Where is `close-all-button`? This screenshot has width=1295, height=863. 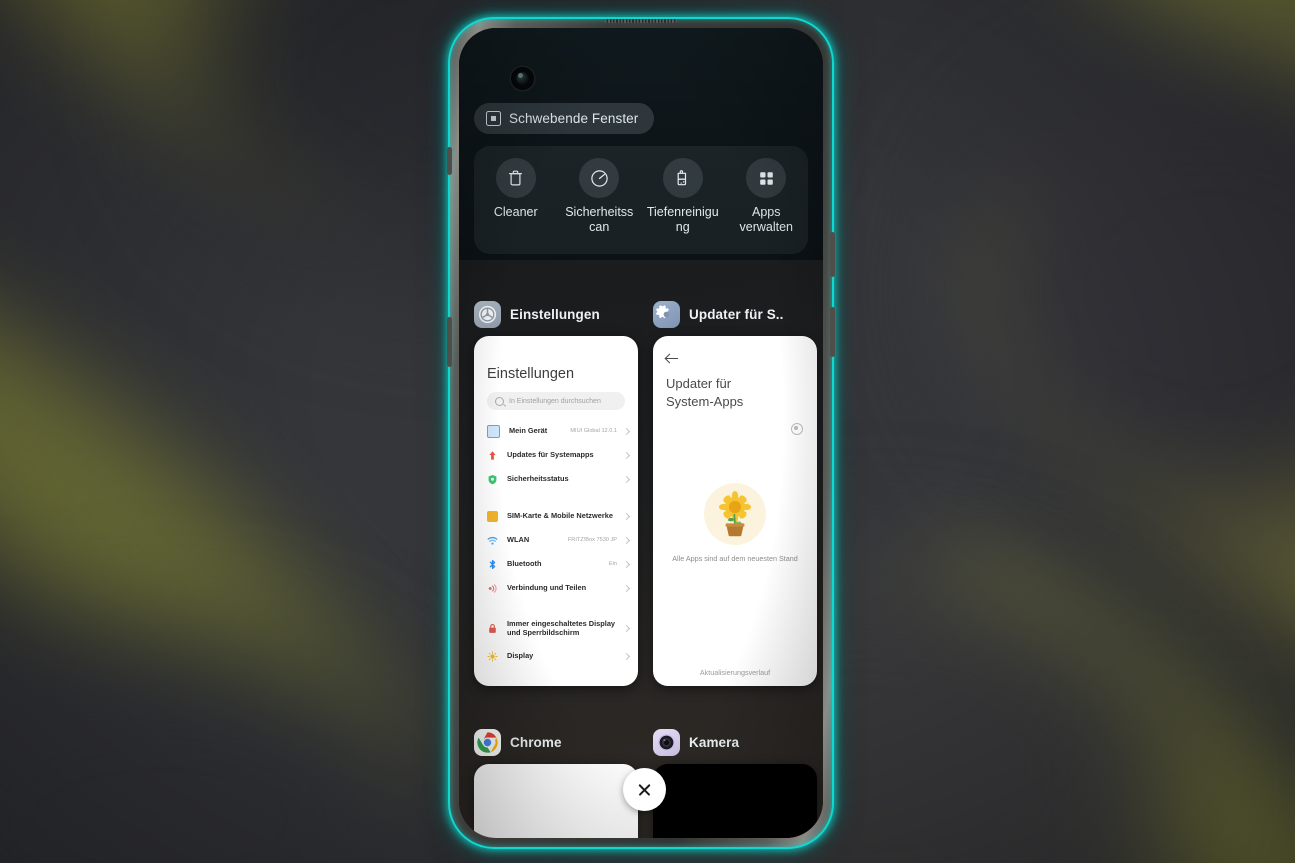
close-all-button is located at coordinates (644, 789).